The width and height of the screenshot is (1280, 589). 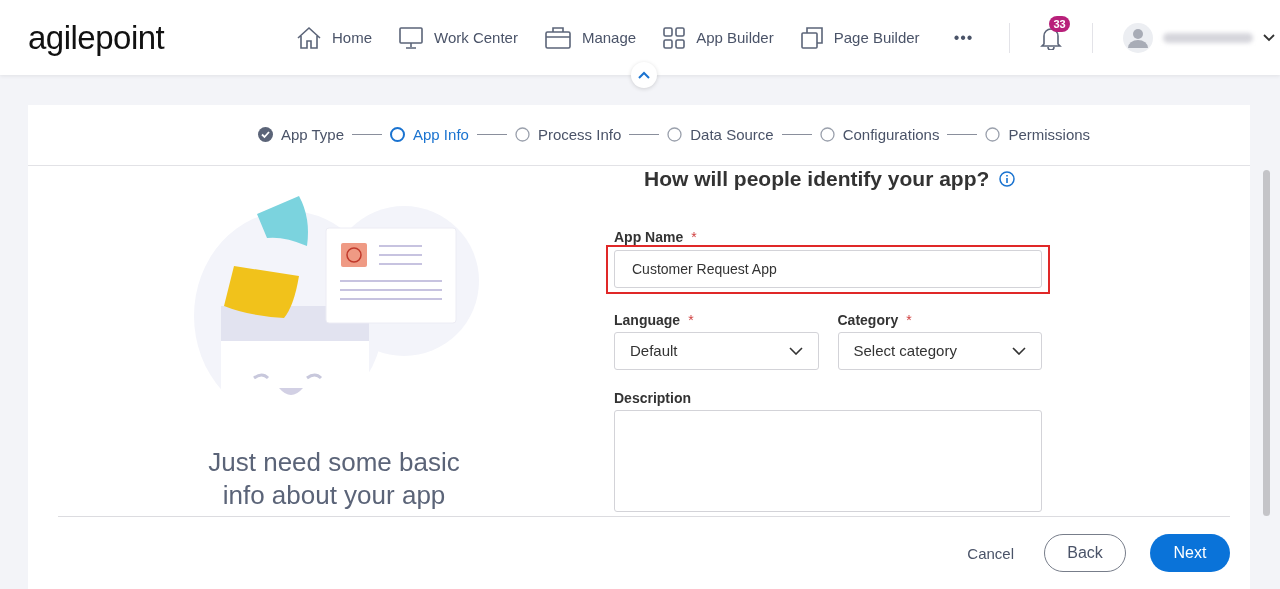 I want to click on wizard-step: Process Info, so click(x=568, y=135).